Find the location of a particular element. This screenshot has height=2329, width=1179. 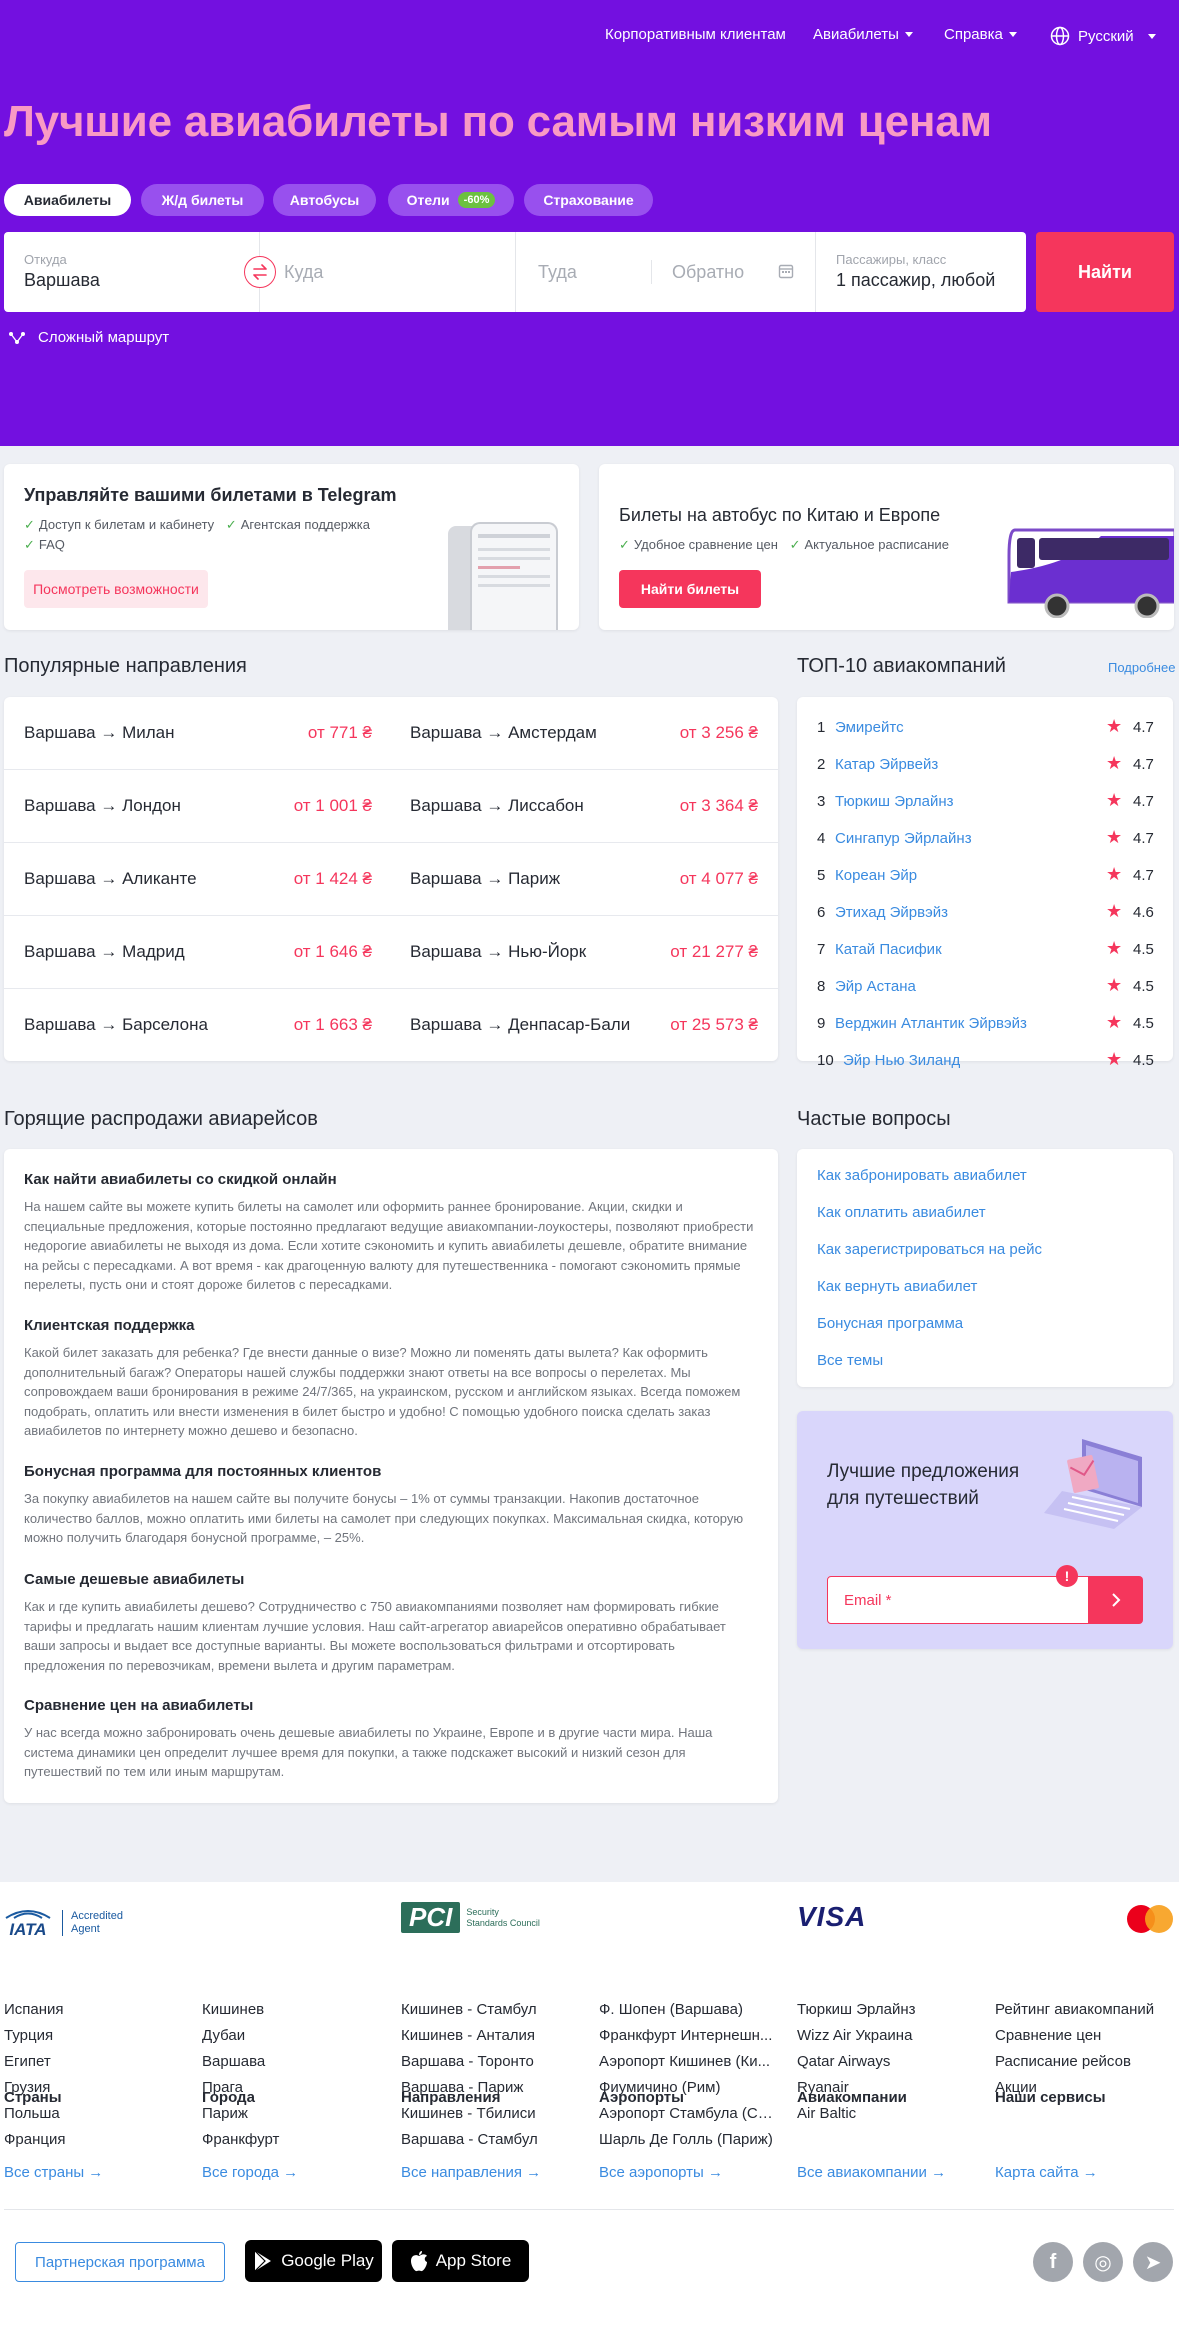

instagram-icon: ◎ is located at coordinates (1103, 2262).